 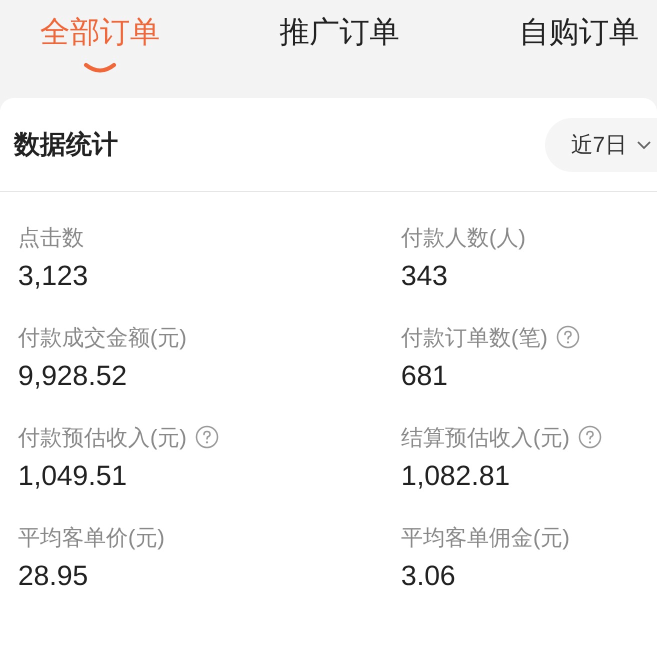 What do you see at coordinates (54, 276) in the screenshot?
I see `metric-value: 3,123` at bounding box center [54, 276].